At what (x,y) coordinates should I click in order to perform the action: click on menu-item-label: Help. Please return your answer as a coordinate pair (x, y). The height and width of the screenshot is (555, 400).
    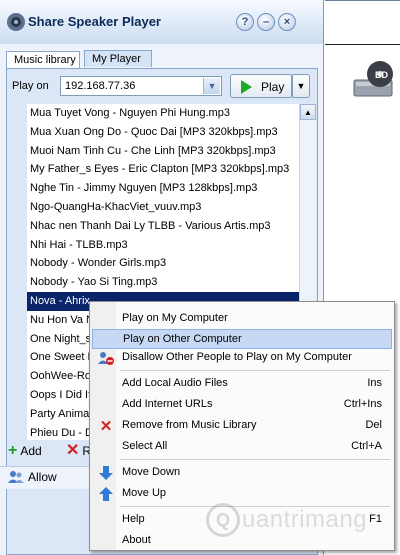
    Looking at the image, I should click on (133, 519).